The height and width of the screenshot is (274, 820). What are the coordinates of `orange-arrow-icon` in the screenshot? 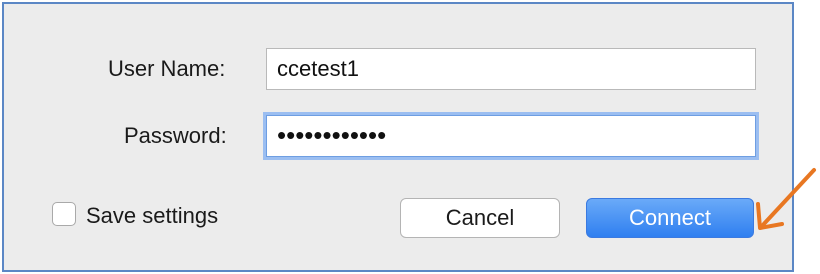 It's located at (786, 199).